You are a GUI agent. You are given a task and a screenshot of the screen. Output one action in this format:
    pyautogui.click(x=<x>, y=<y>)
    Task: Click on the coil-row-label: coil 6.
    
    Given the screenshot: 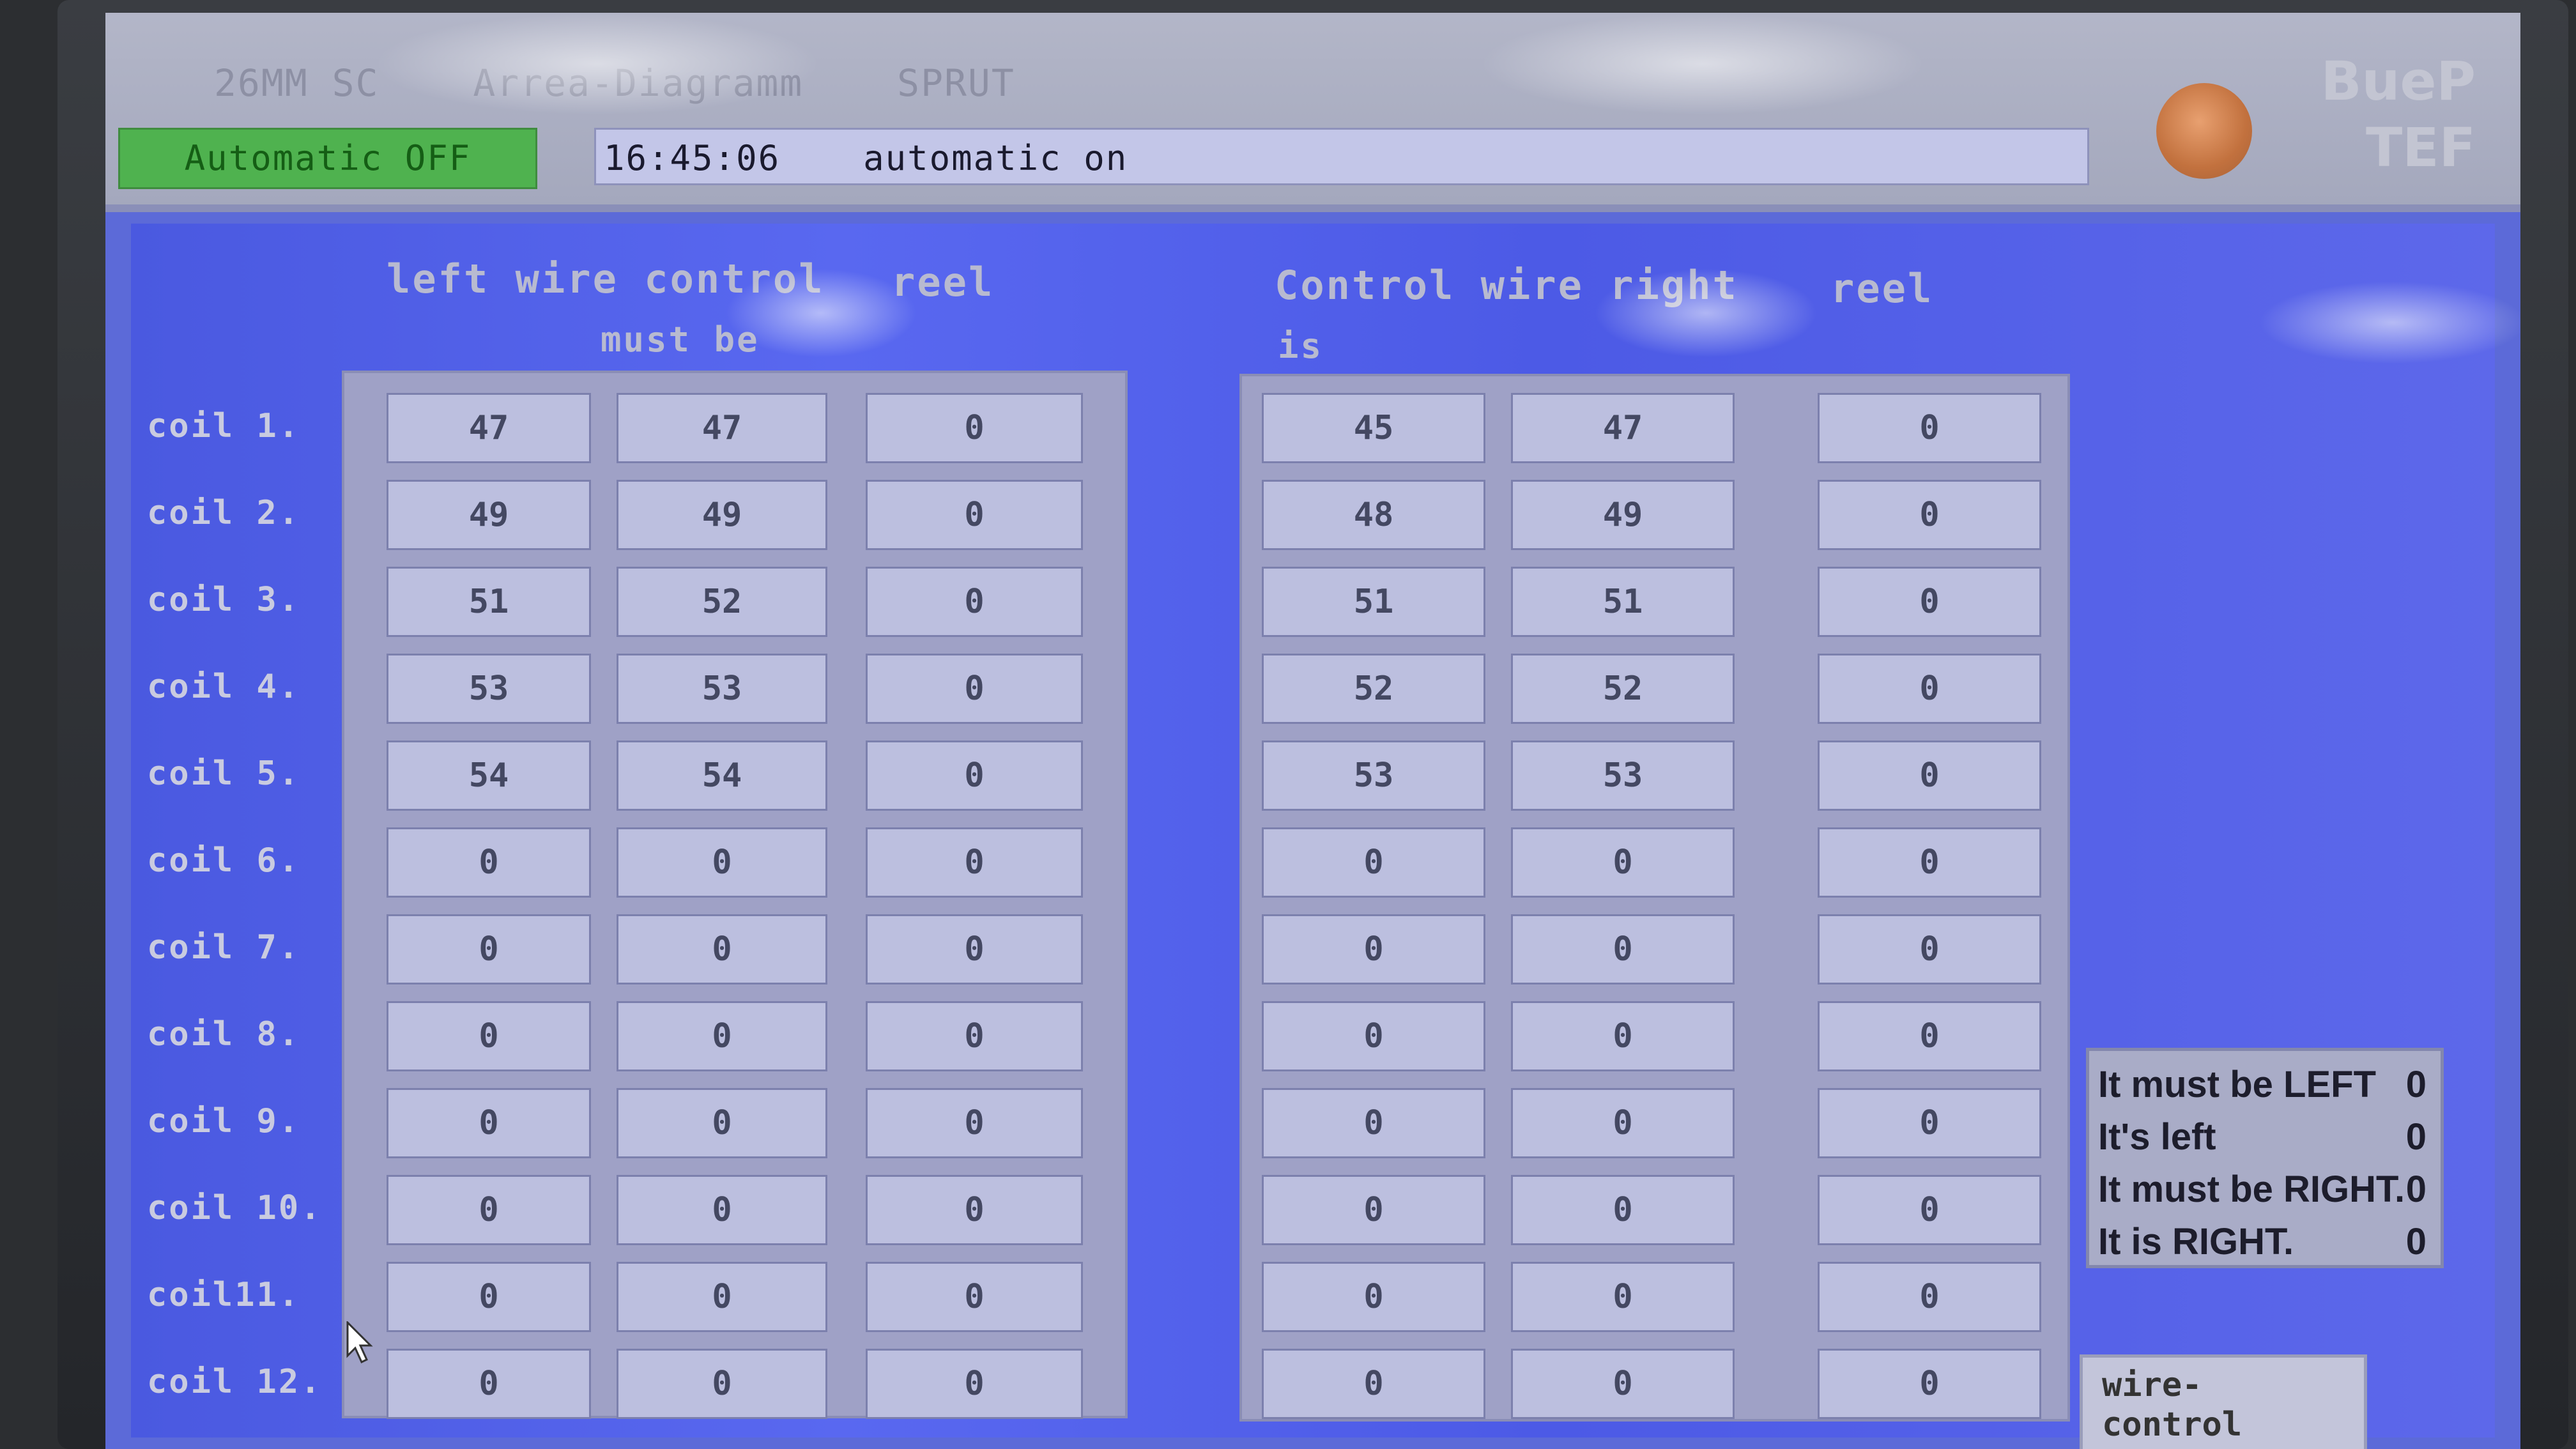 What is the action you would take?
    pyautogui.click(x=224, y=860)
    